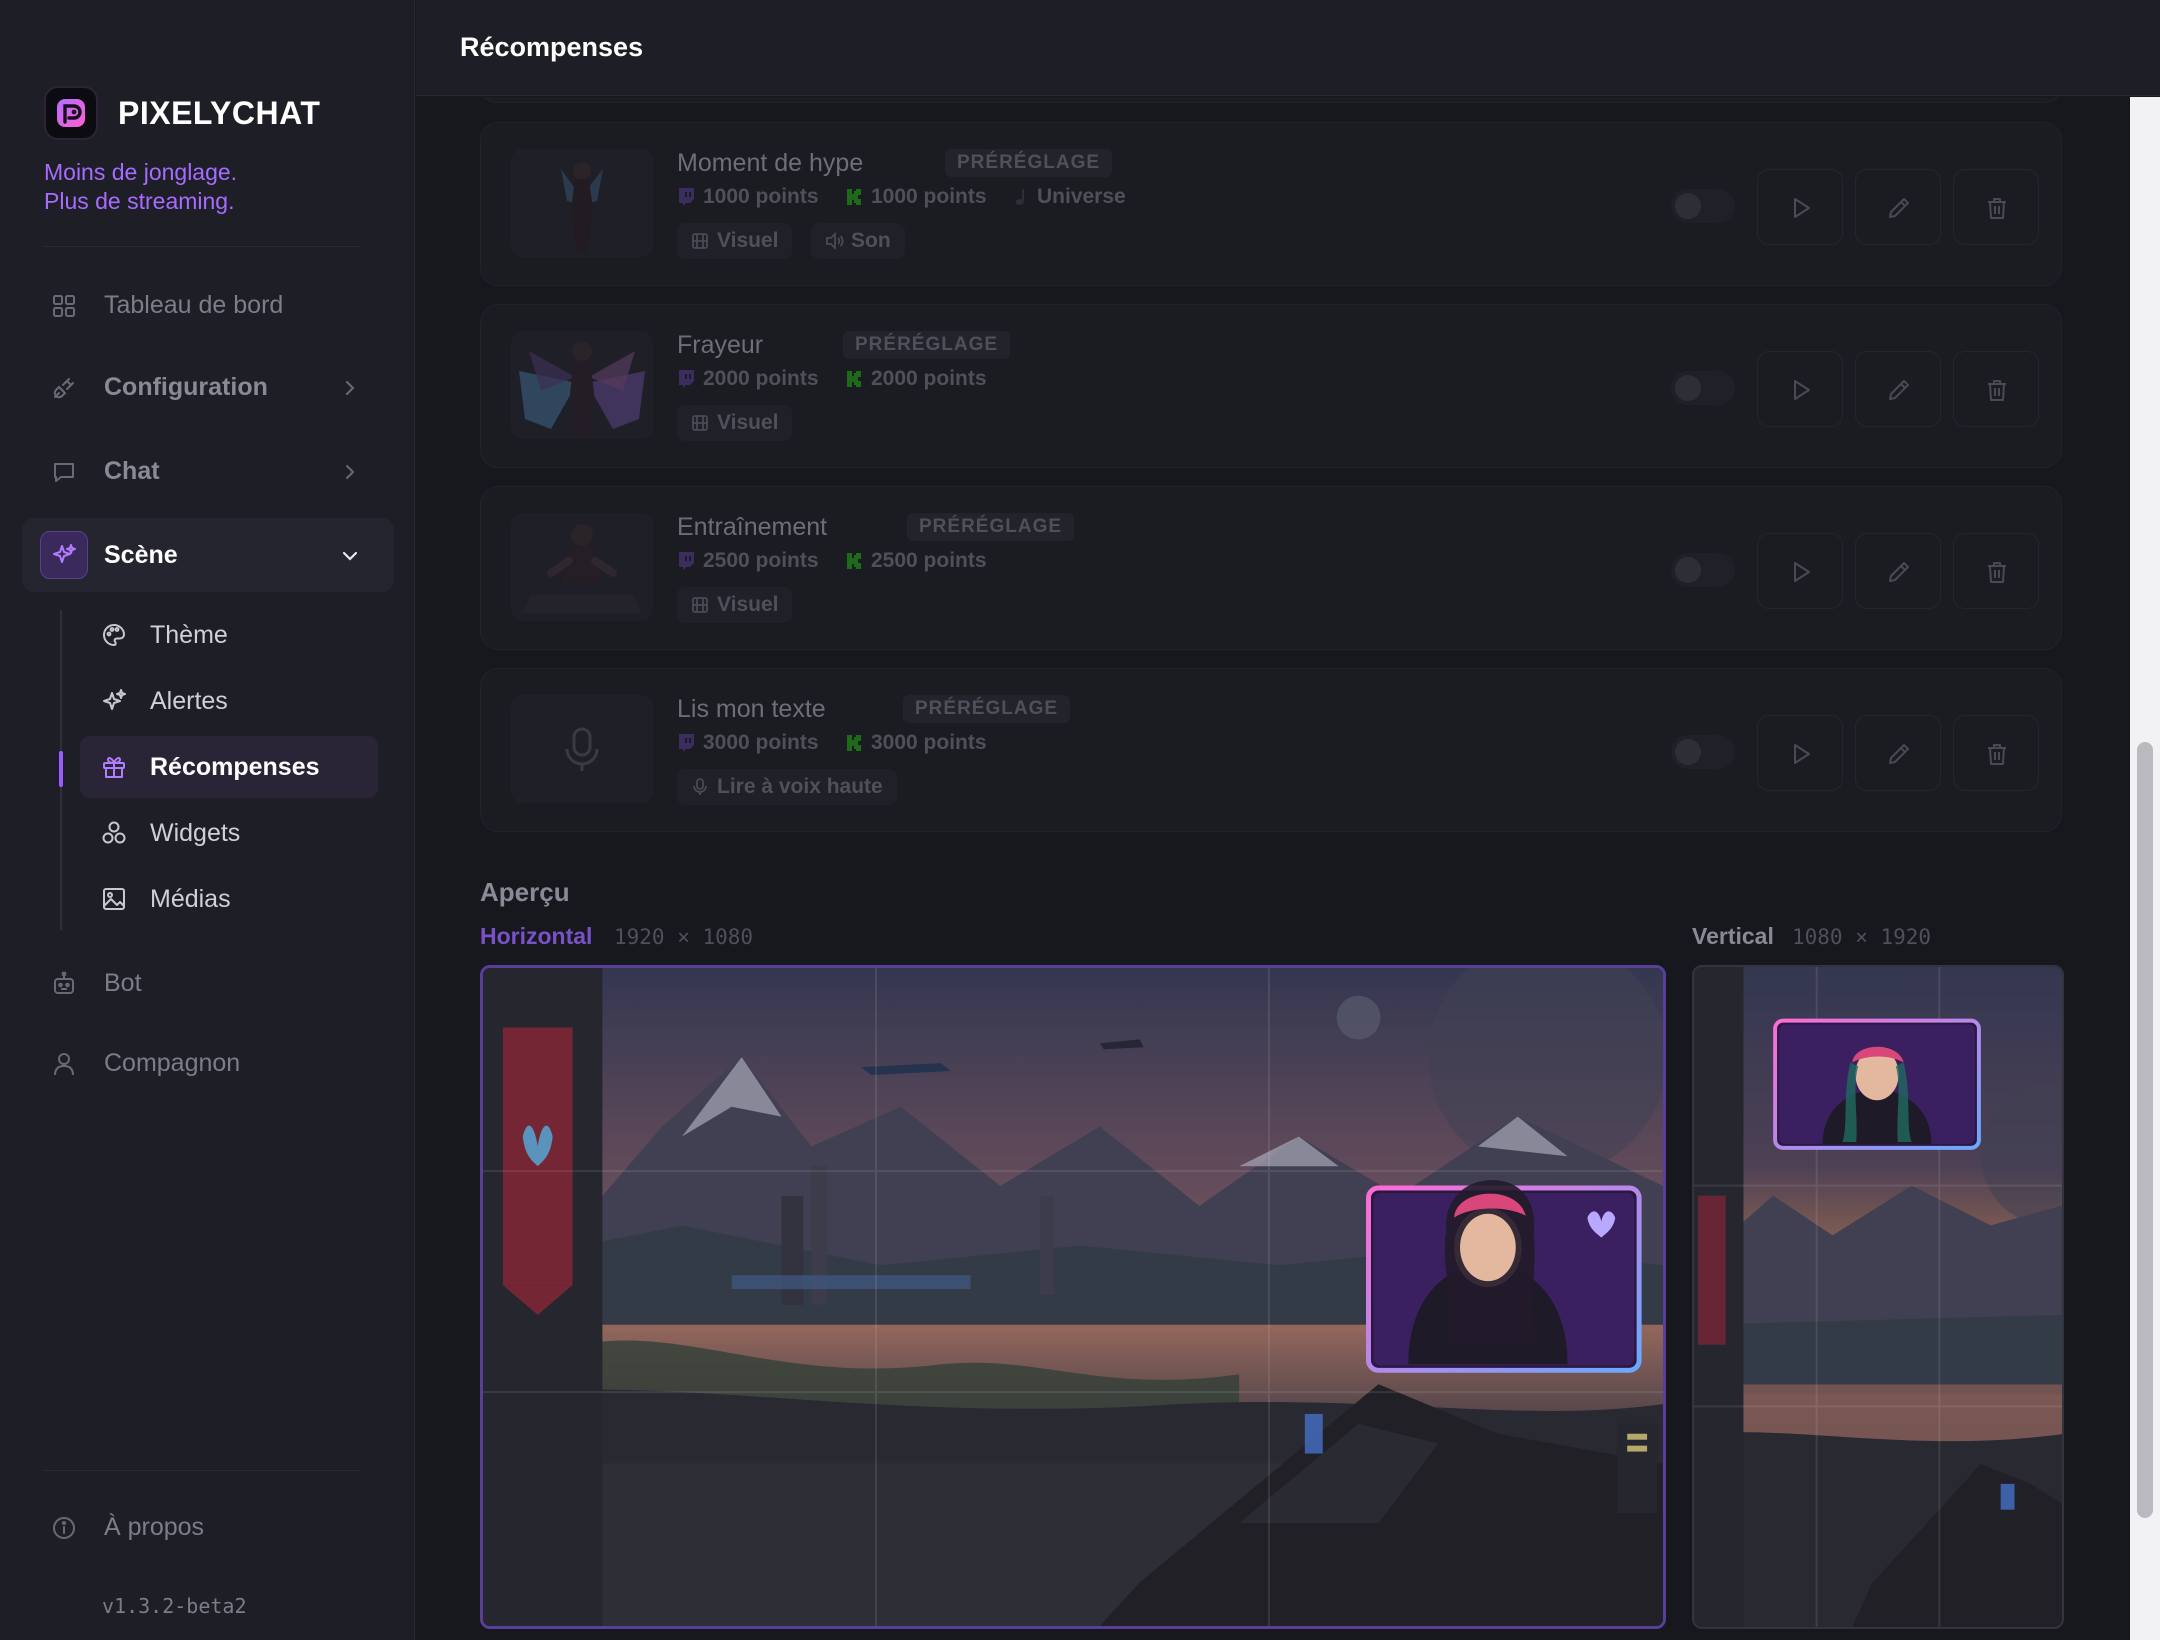  I want to click on divider, so click(201, 1470).